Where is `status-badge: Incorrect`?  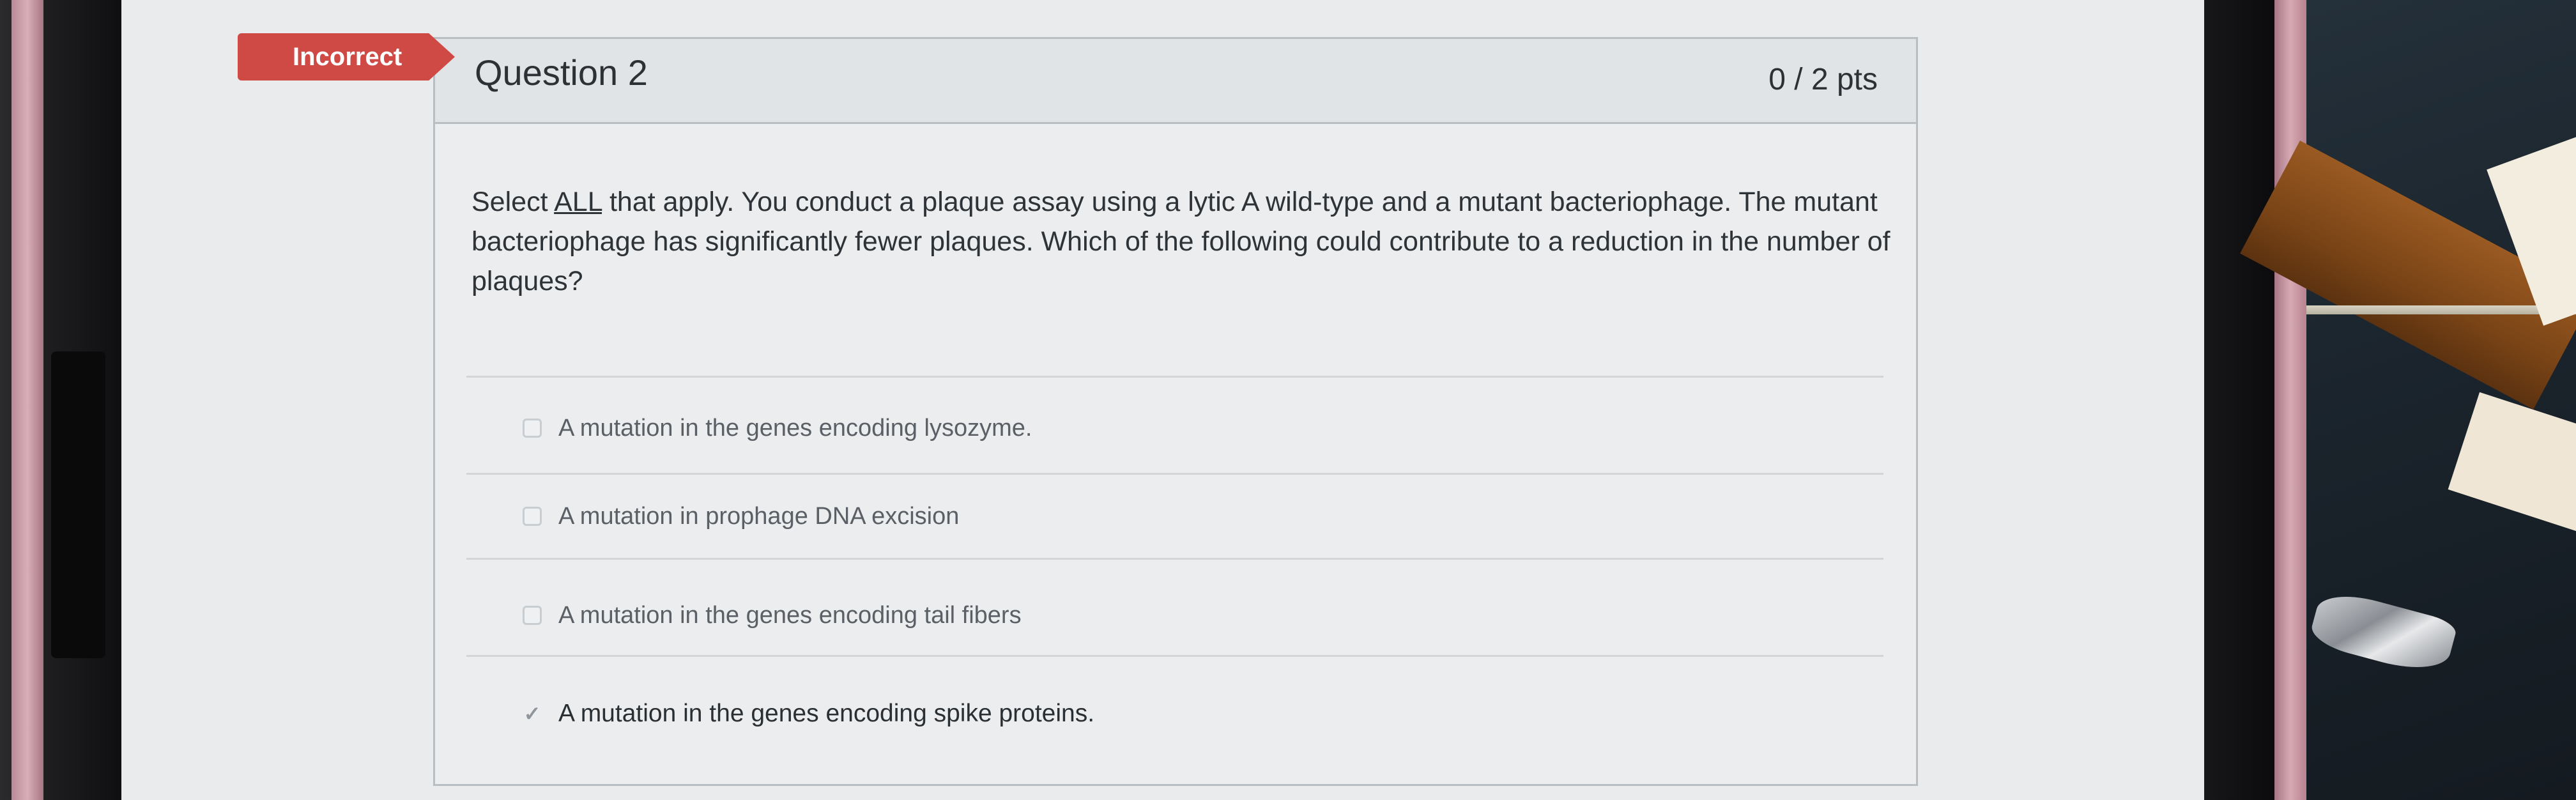
status-badge: Incorrect is located at coordinates (346, 57).